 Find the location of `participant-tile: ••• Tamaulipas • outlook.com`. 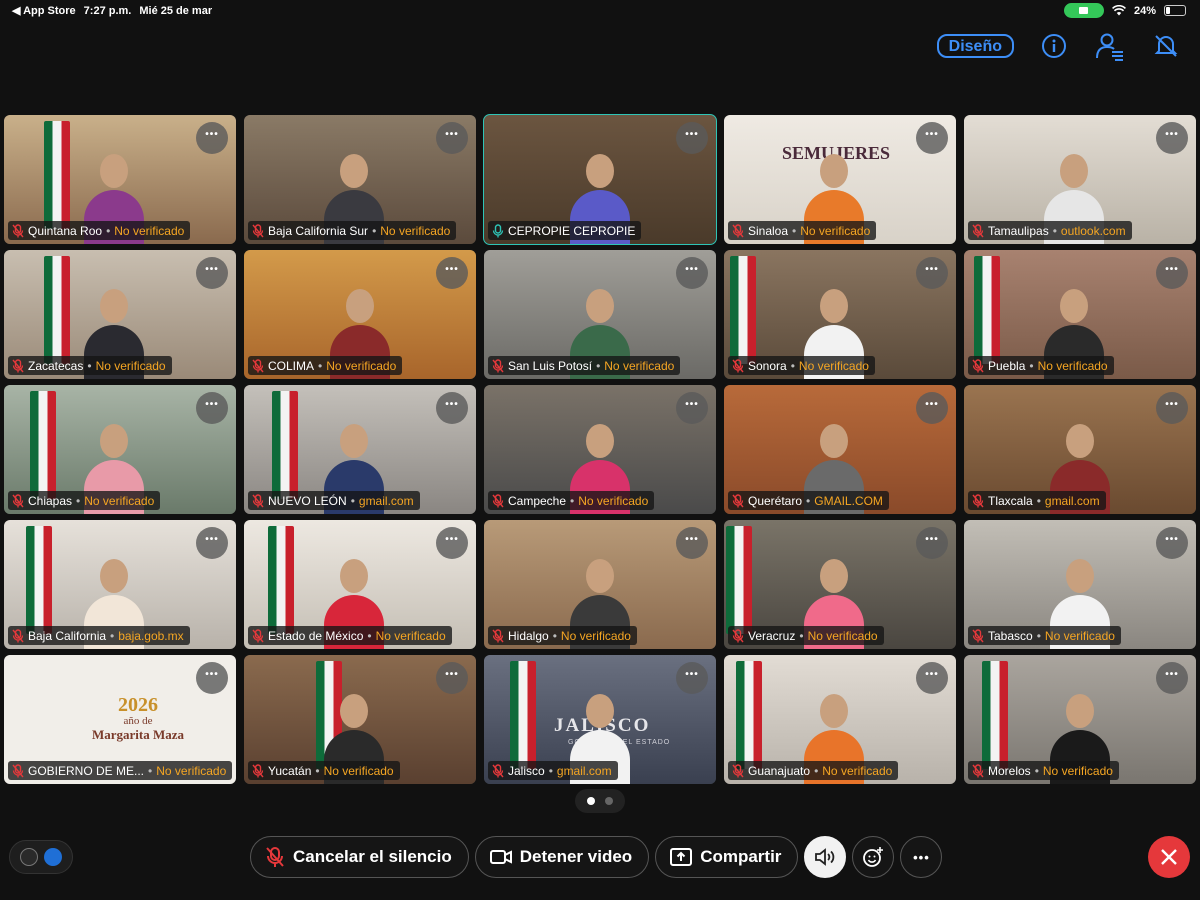

participant-tile: ••• Tamaulipas • outlook.com is located at coordinates (1080, 179).